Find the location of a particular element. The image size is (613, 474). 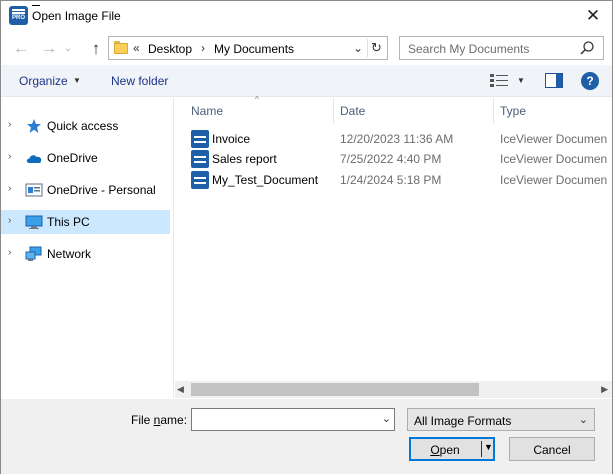

dialog-title: Open Image File is located at coordinates (76, 16).